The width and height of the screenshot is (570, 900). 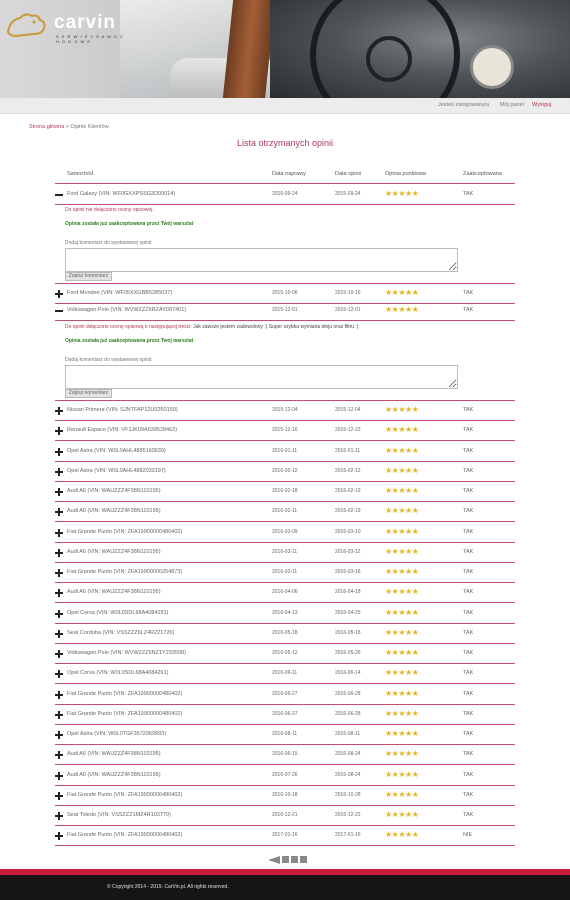 What do you see at coordinates (348, 194) in the screenshot?
I see `opinion-date-cell: 2015-09-24` at bounding box center [348, 194].